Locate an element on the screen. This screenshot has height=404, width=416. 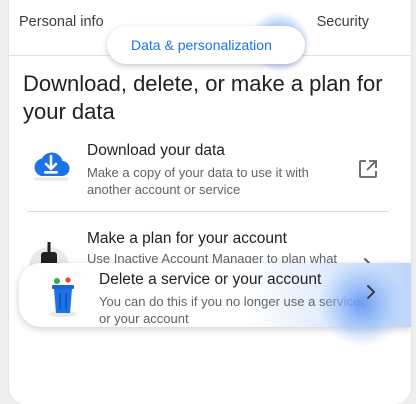
trash-can-icon is located at coordinates (63, 298).